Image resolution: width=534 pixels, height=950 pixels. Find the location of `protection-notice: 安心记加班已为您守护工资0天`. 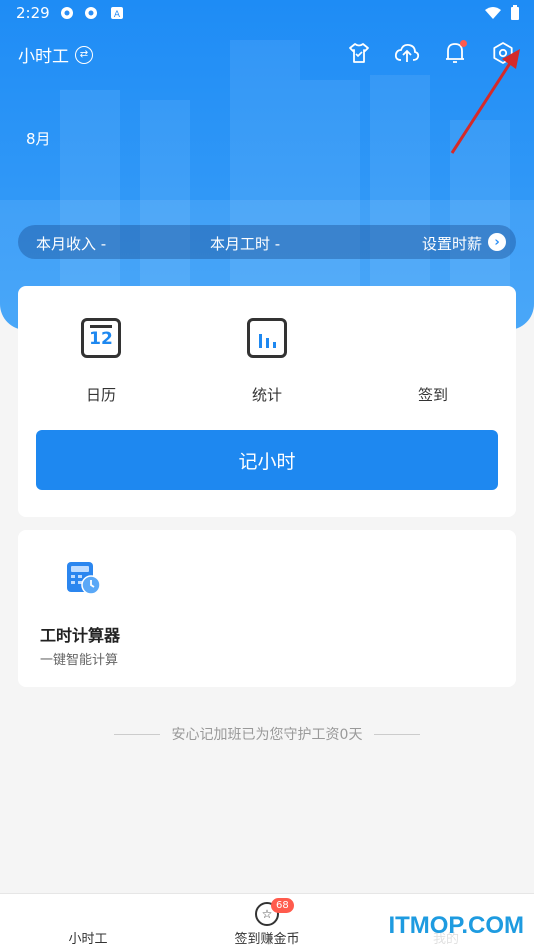

protection-notice: 安心记加班已为您守护工资0天 is located at coordinates (267, 734).